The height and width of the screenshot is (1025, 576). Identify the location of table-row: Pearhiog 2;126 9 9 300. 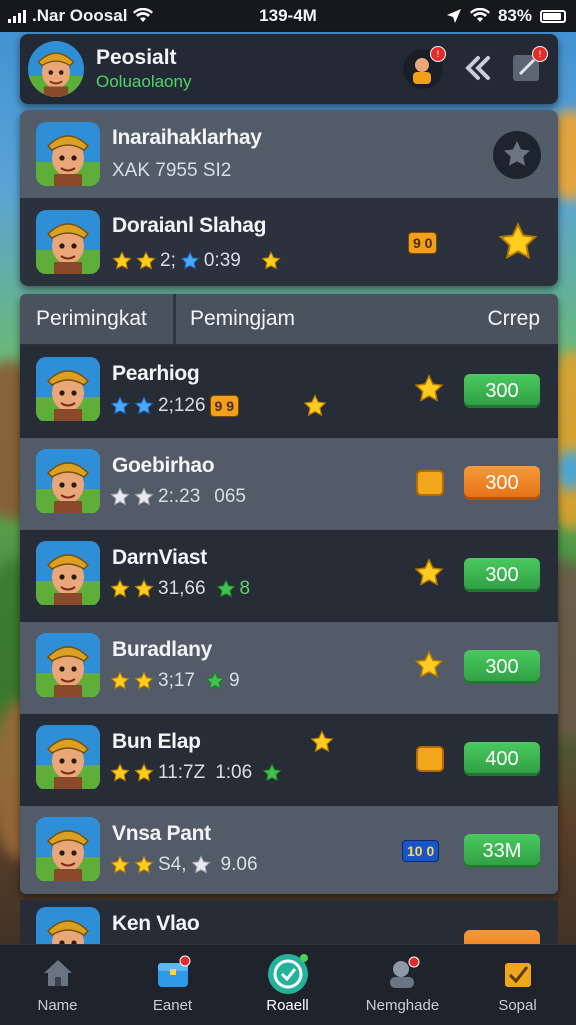
(289, 392).